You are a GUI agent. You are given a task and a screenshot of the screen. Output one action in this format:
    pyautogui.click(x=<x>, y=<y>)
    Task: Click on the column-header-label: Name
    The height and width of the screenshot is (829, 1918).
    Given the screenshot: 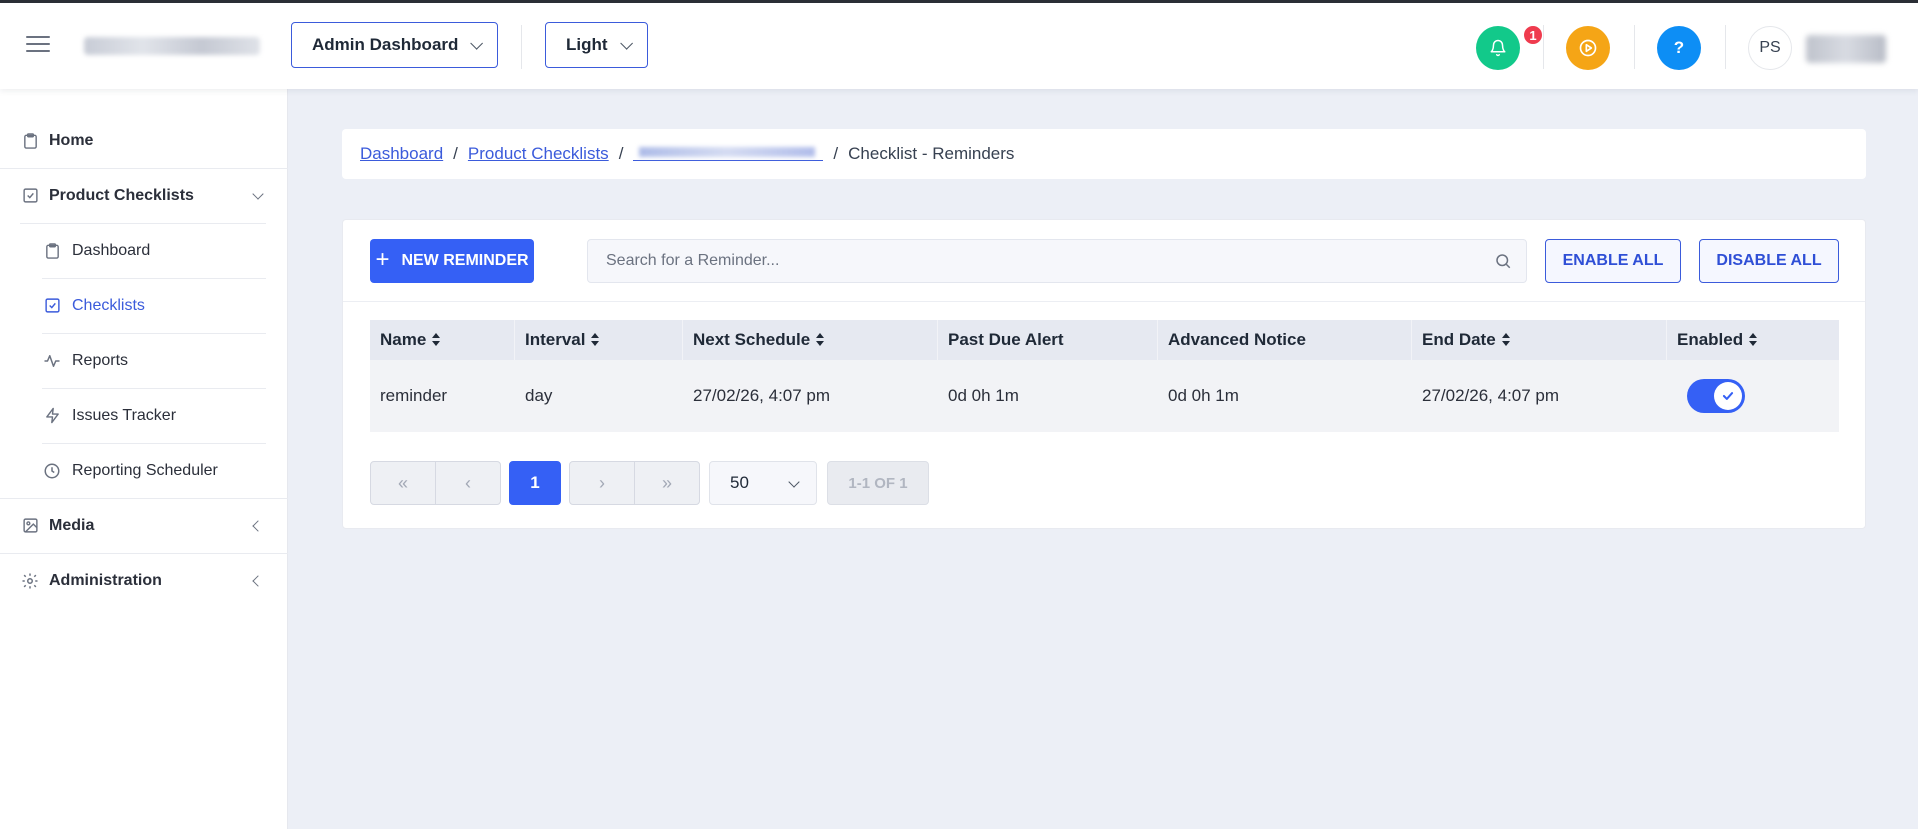 What is the action you would take?
    pyautogui.click(x=403, y=339)
    